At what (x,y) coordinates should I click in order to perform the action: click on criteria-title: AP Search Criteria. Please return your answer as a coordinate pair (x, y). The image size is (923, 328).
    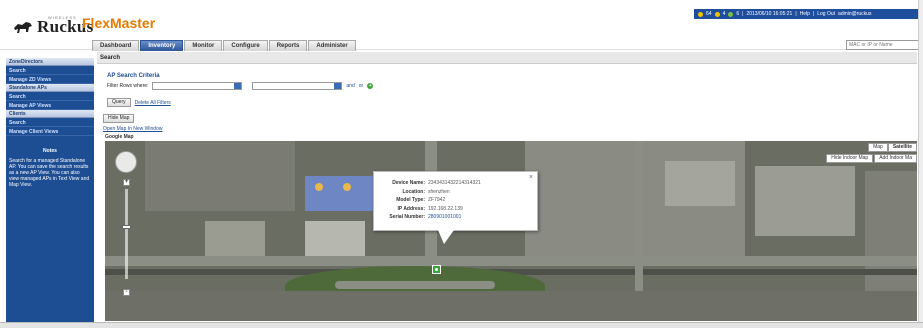
    Looking at the image, I should click on (133, 76).